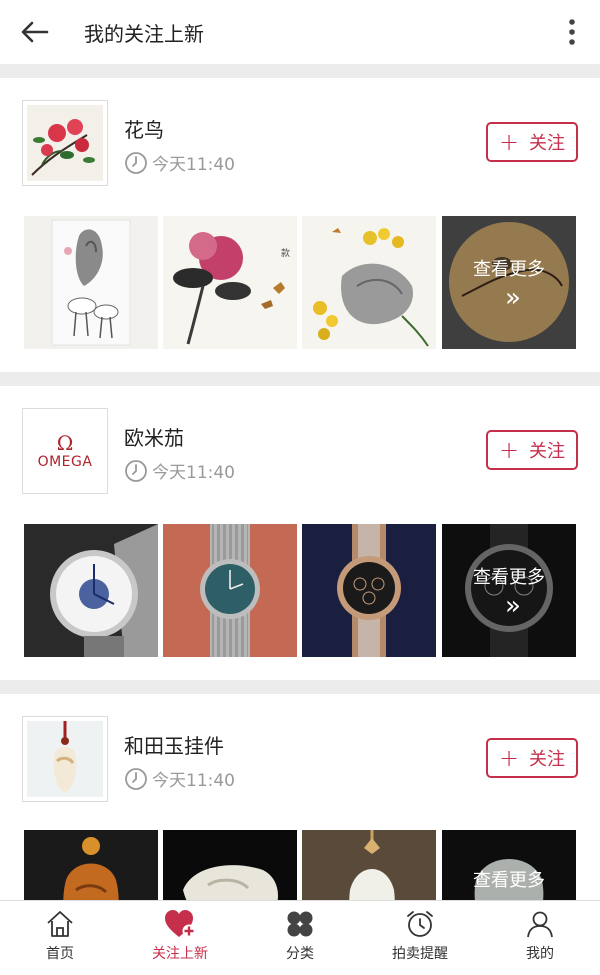 This screenshot has width=600, height=975. I want to click on product-thumbnails: 查看更多, so click(300, 865).